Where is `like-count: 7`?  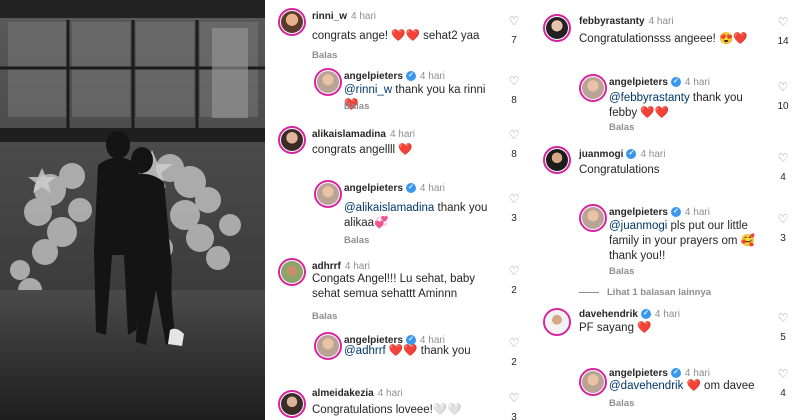 like-count: 7 is located at coordinates (514, 40).